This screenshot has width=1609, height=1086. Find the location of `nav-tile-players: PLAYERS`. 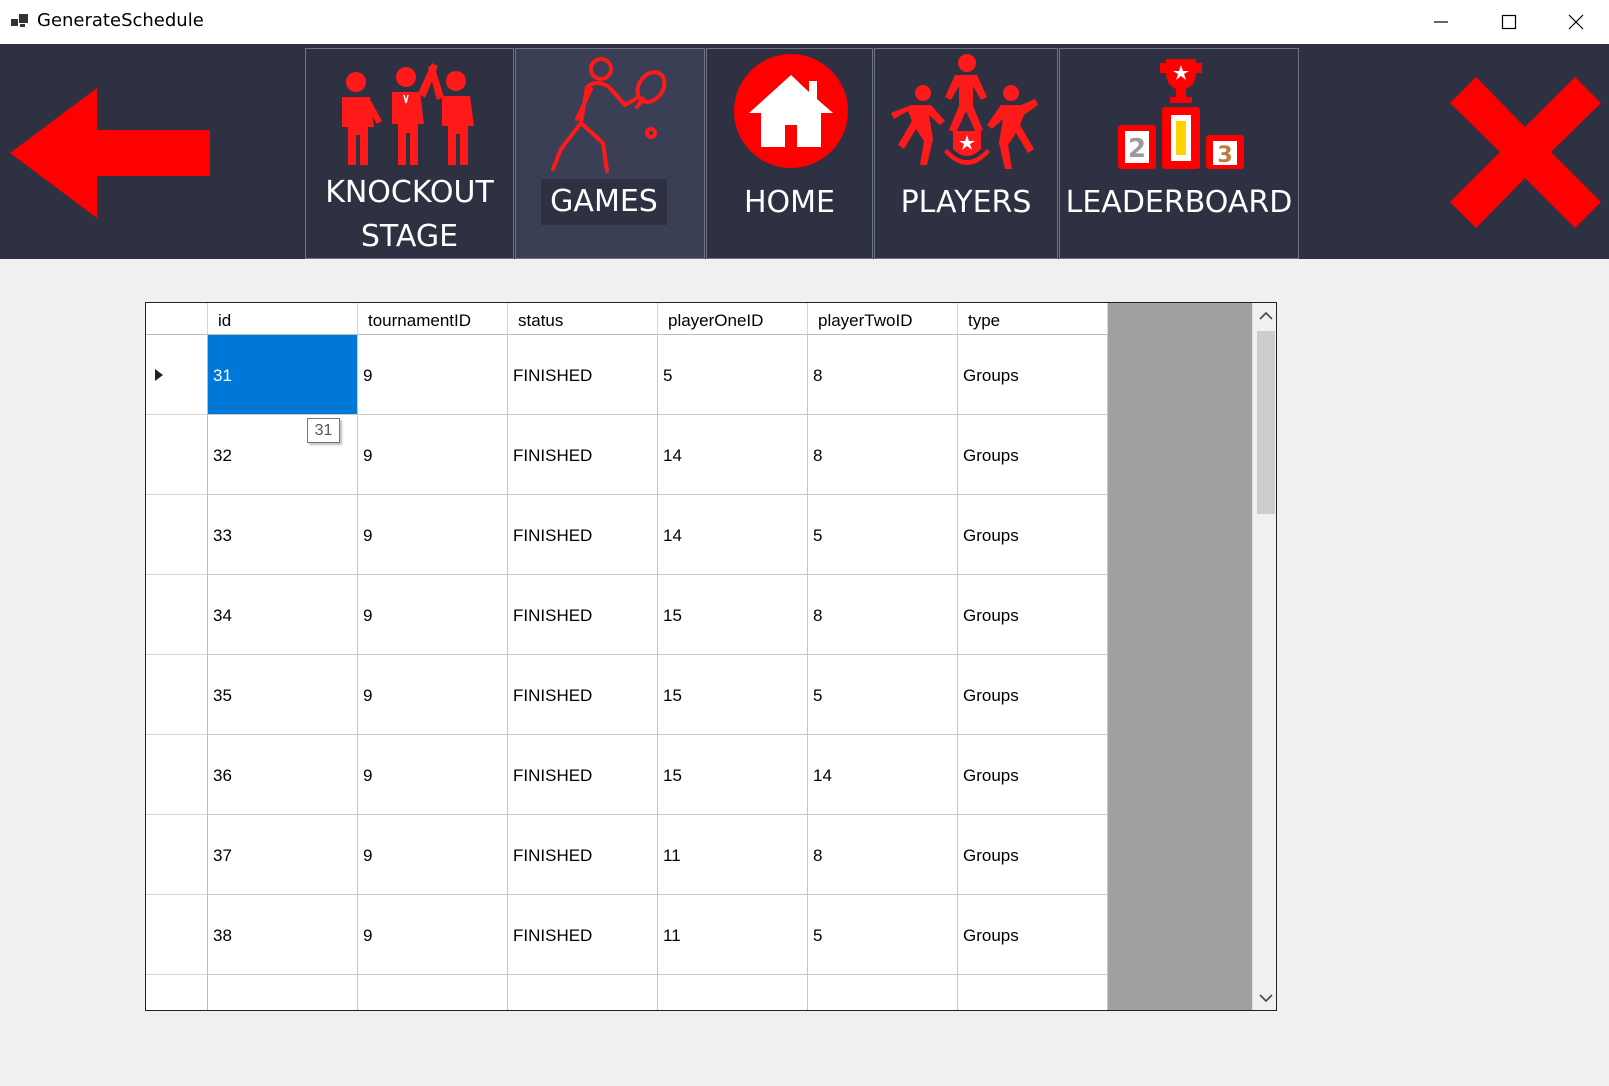

nav-tile-players: PLAYERS is located at coordinates (966, 153).